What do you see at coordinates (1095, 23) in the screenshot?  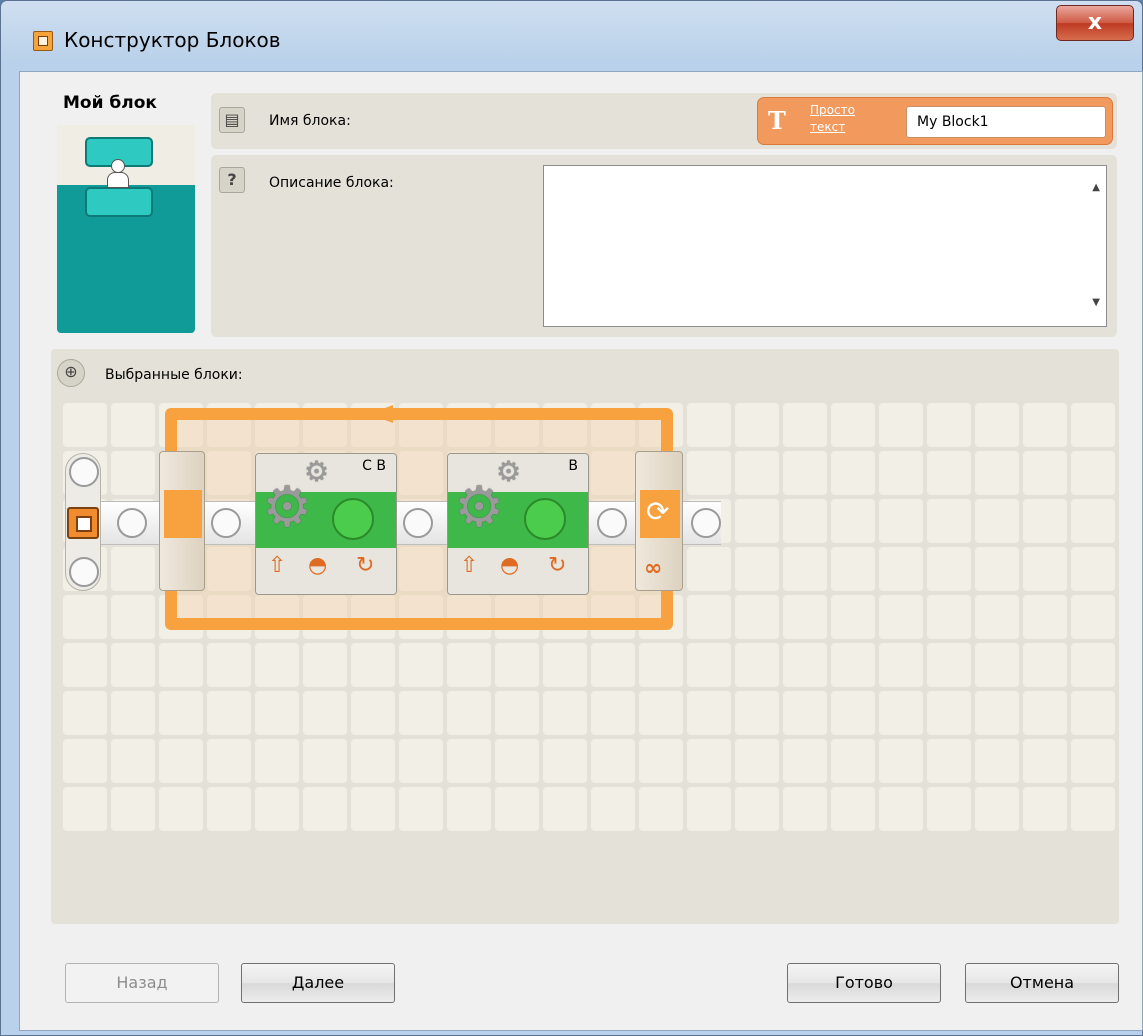 I see `close-button: x` at bounding box center [1095, 23].